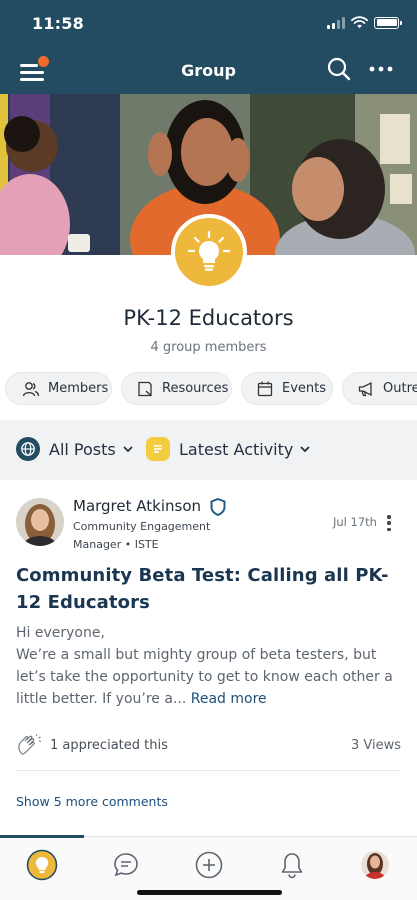  I want to click on all-posts-label: All Posts, so click(82, 449).